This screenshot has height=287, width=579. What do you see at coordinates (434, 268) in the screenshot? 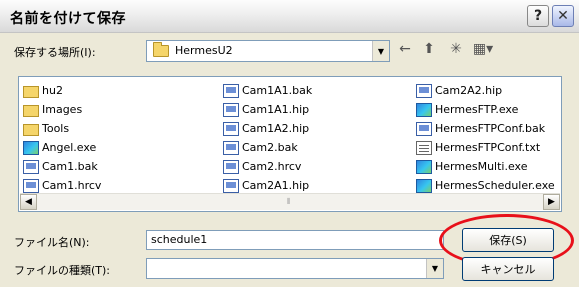
I see `filetype-dropdown-icon: ▼` at bounding box center [434, 268].